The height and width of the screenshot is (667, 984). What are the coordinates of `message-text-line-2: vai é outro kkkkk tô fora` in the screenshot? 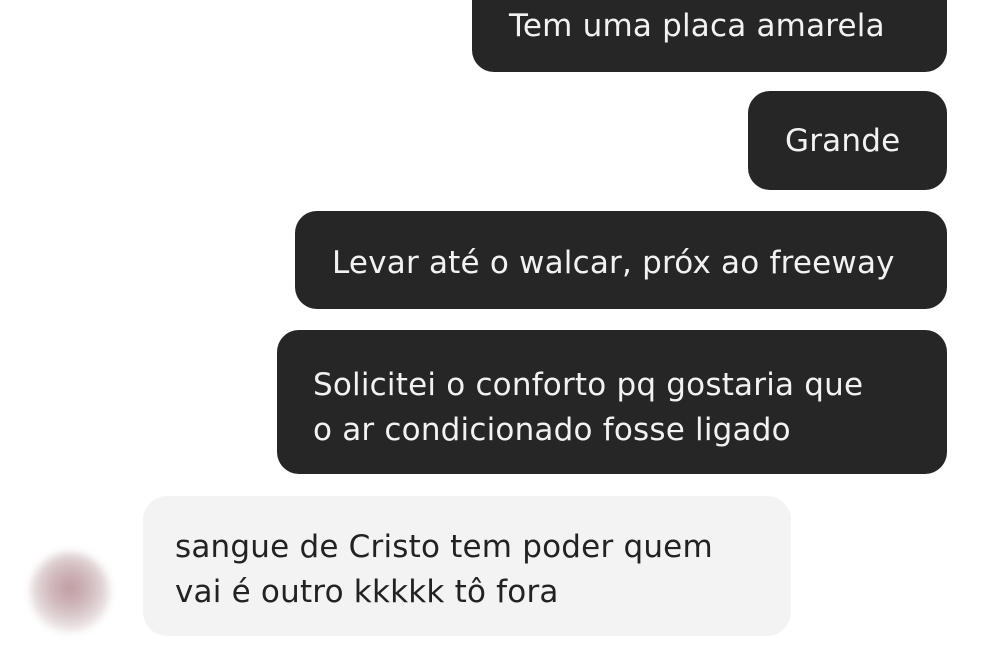 It's located at (367, 592).